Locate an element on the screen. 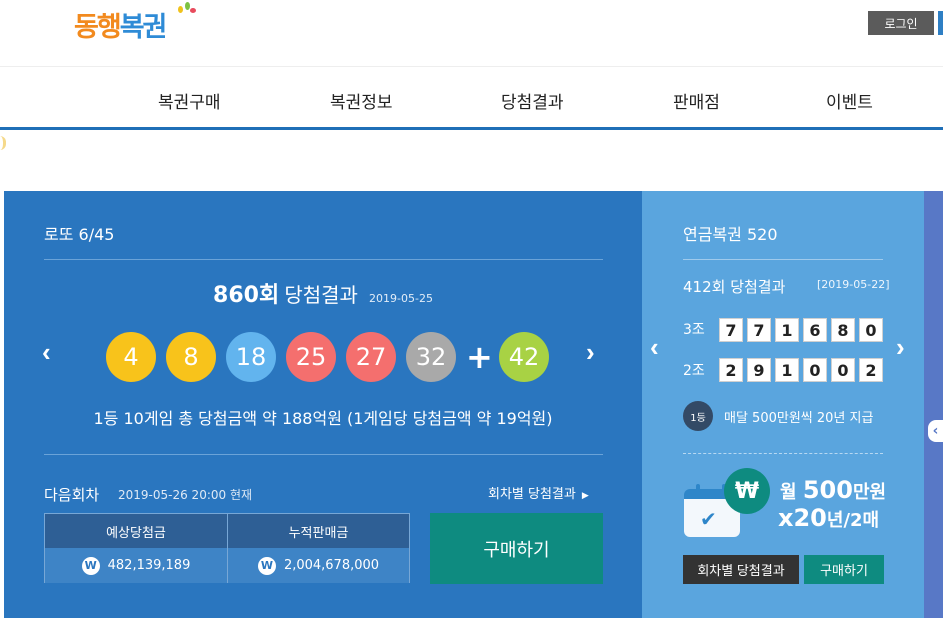 The width and height of the screenshot is (943, 631). main-nav: 복권구매 복권정보 당첨결과 판매점 이벤트 is located at coordinates (471, 98).